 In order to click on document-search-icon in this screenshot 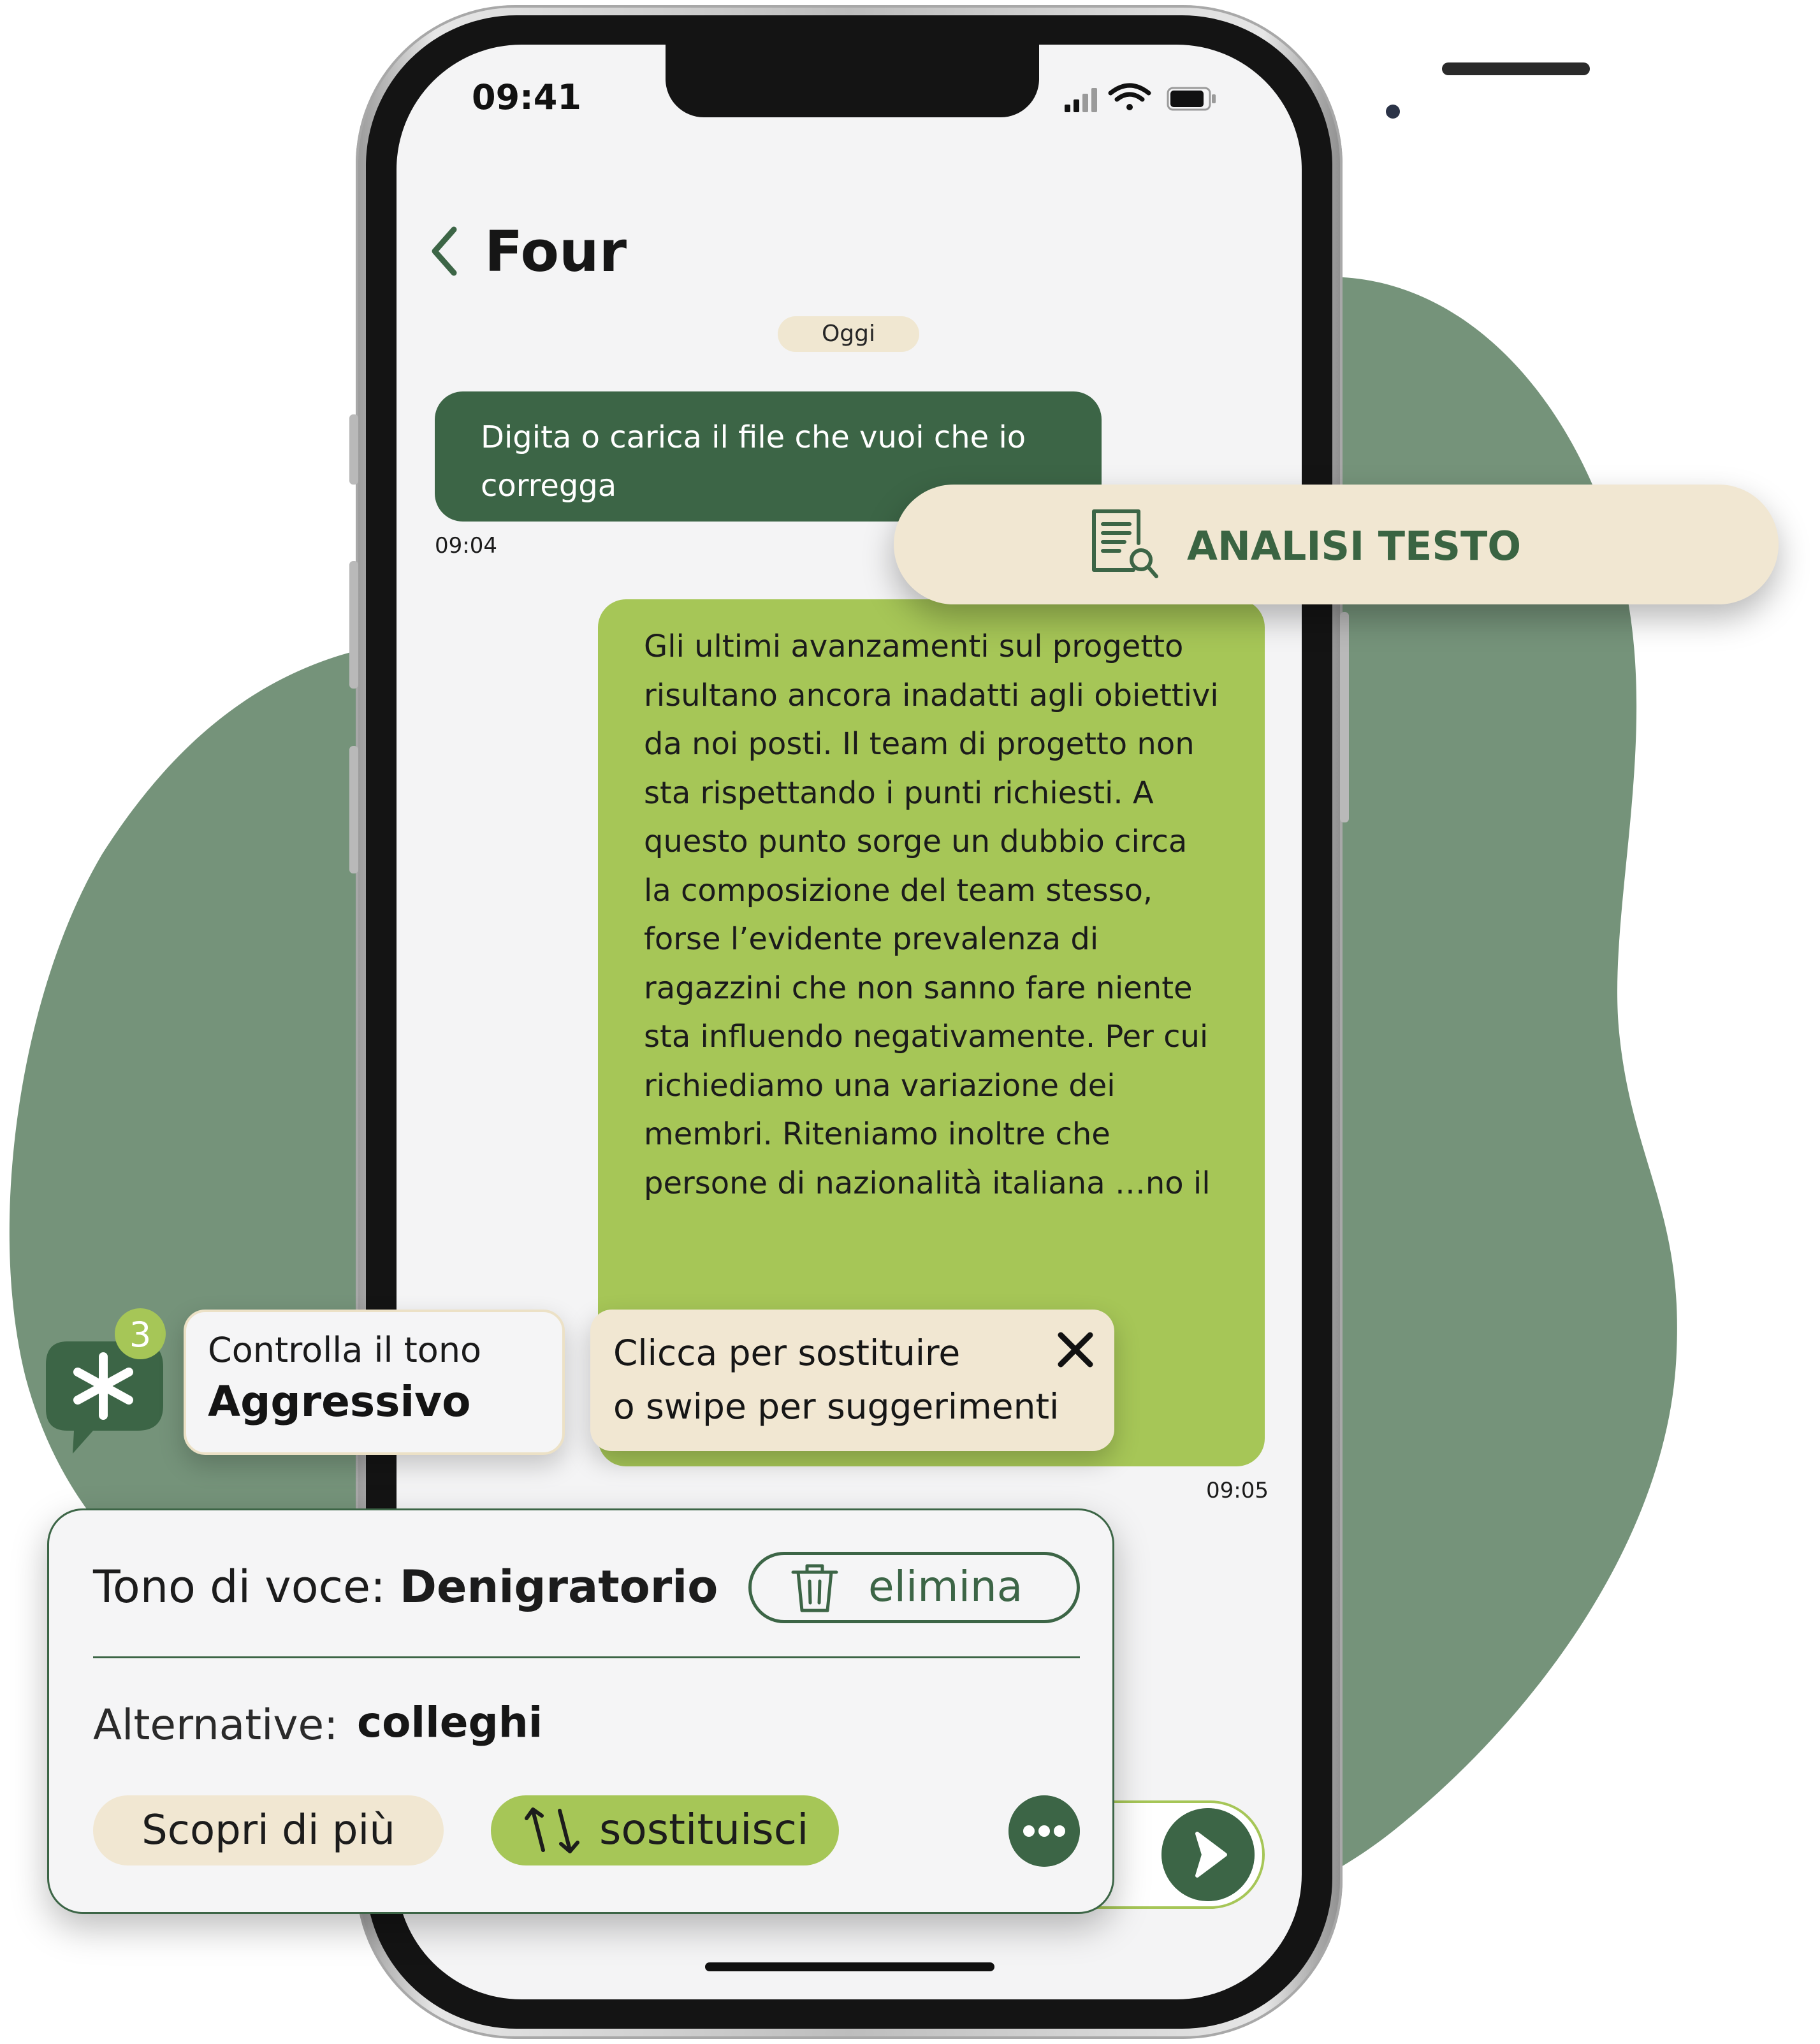, I will do `click(1125, 543)`.